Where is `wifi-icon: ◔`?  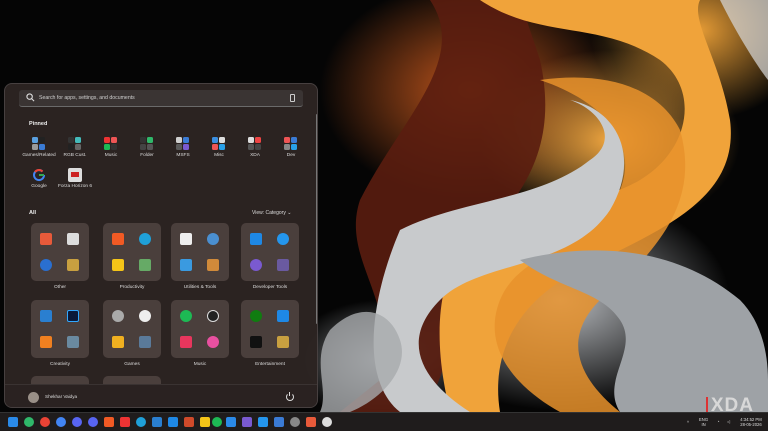 wifi-icon: ◔ is located at coordinates (718, 421).